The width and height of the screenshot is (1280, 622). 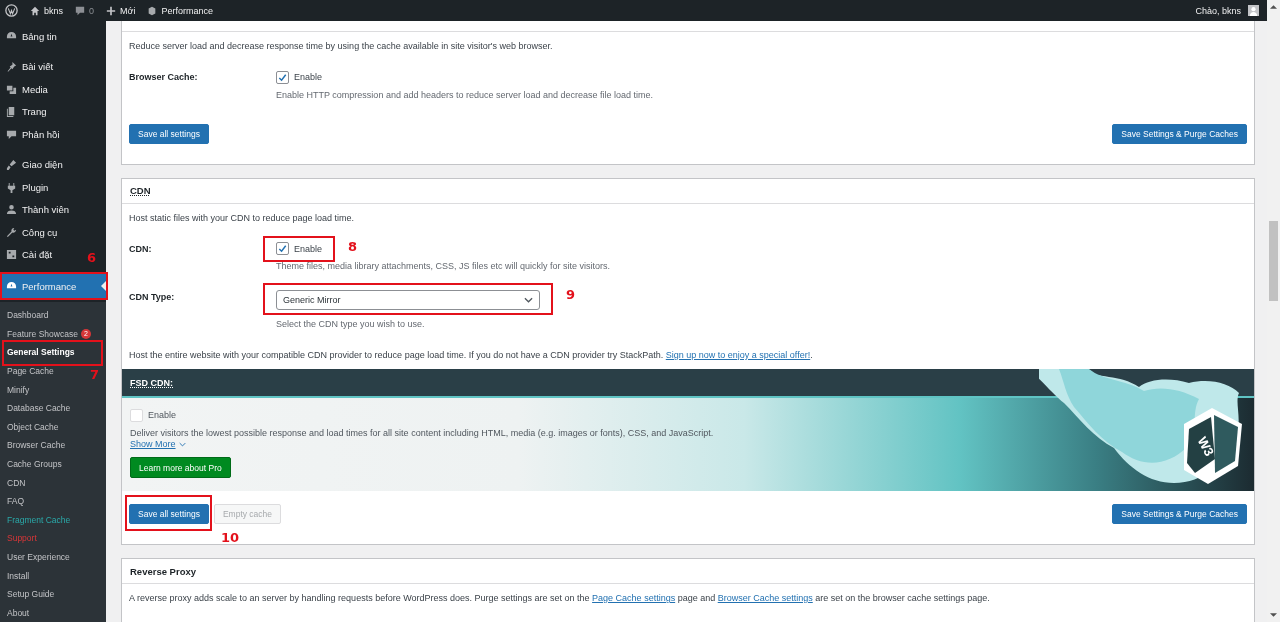 I want to click on wordpress-logo-icon, so click(x=11, y=10).